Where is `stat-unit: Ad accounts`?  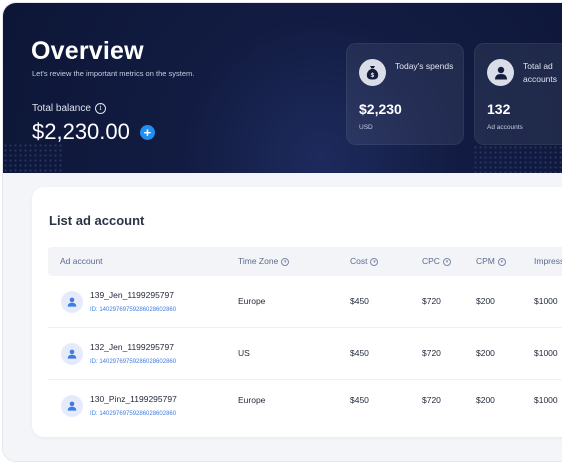
stat-unit: Ad accounts is located at coordinates (505, 127).